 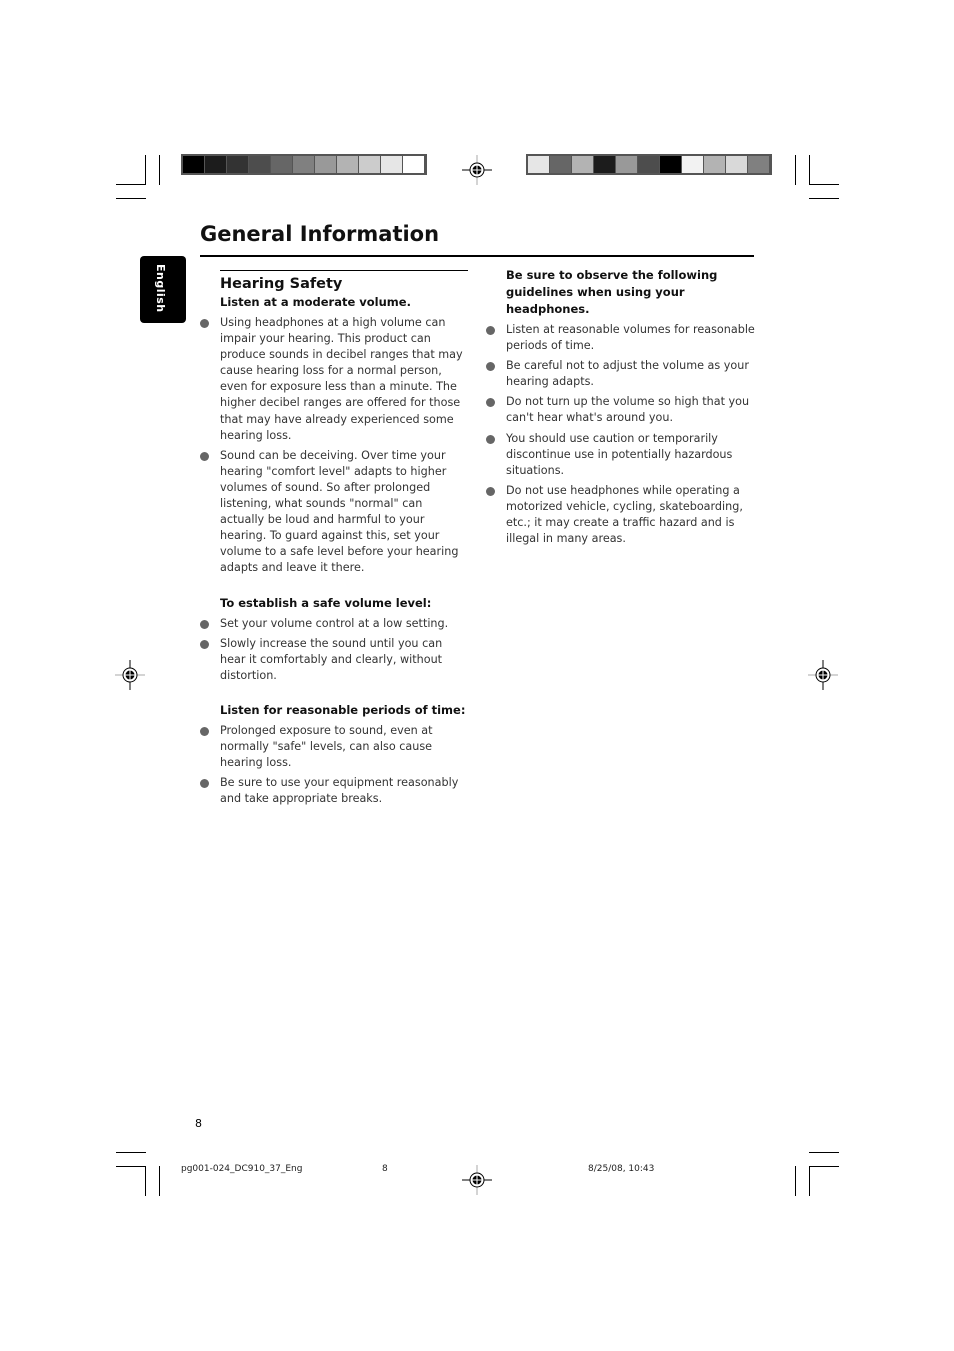 What do you see at coordinates (343, 709) in the screenshot?
I see `subsection-heading: Listen for reasonable periods of time:` at bounding box center [343, 709].